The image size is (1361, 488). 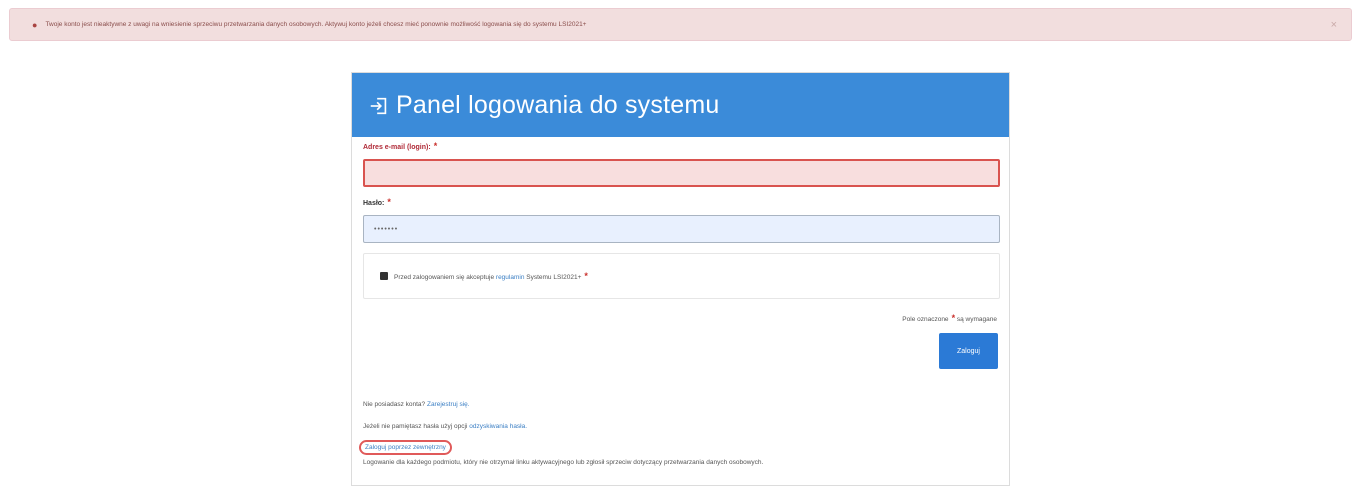 What do you see at coordinates (681, 173) in the screenshot?
I see `email-field` at bounding box center [681, 173].